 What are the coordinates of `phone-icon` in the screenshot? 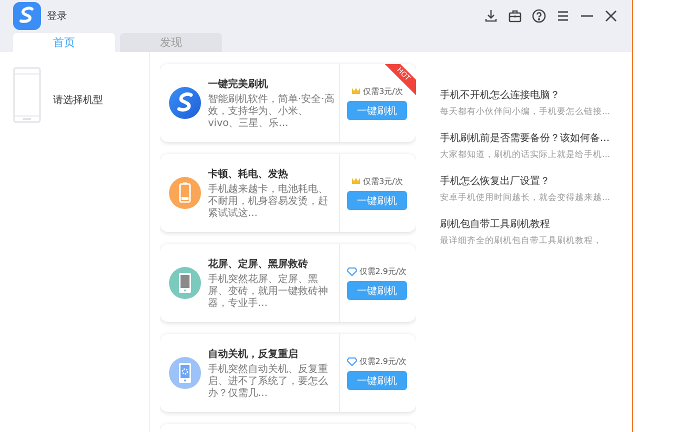 It's located at (185, 283).